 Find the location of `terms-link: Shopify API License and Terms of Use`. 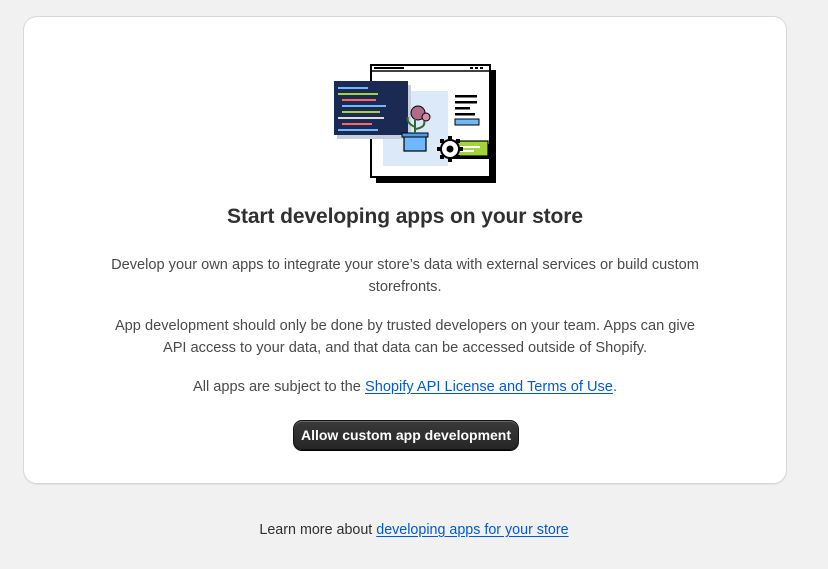

terms-link: Shopify API License and Terms of Use is located at coordinates (489, 387).